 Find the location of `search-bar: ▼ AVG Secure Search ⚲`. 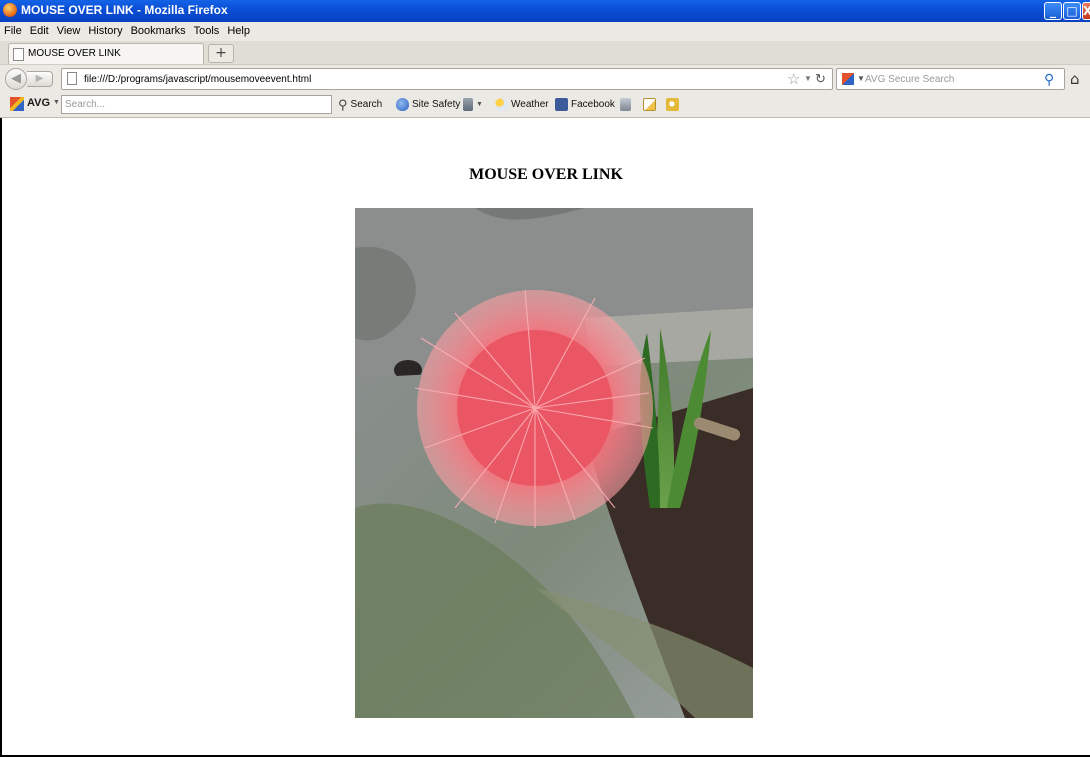

search-bar: ▼ AVG Secure Search ⚲ is located at coordinates (950, 79).